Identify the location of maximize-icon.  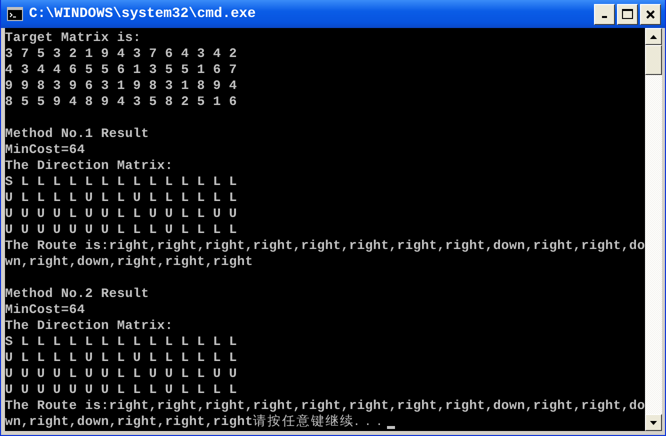
(627, 14).